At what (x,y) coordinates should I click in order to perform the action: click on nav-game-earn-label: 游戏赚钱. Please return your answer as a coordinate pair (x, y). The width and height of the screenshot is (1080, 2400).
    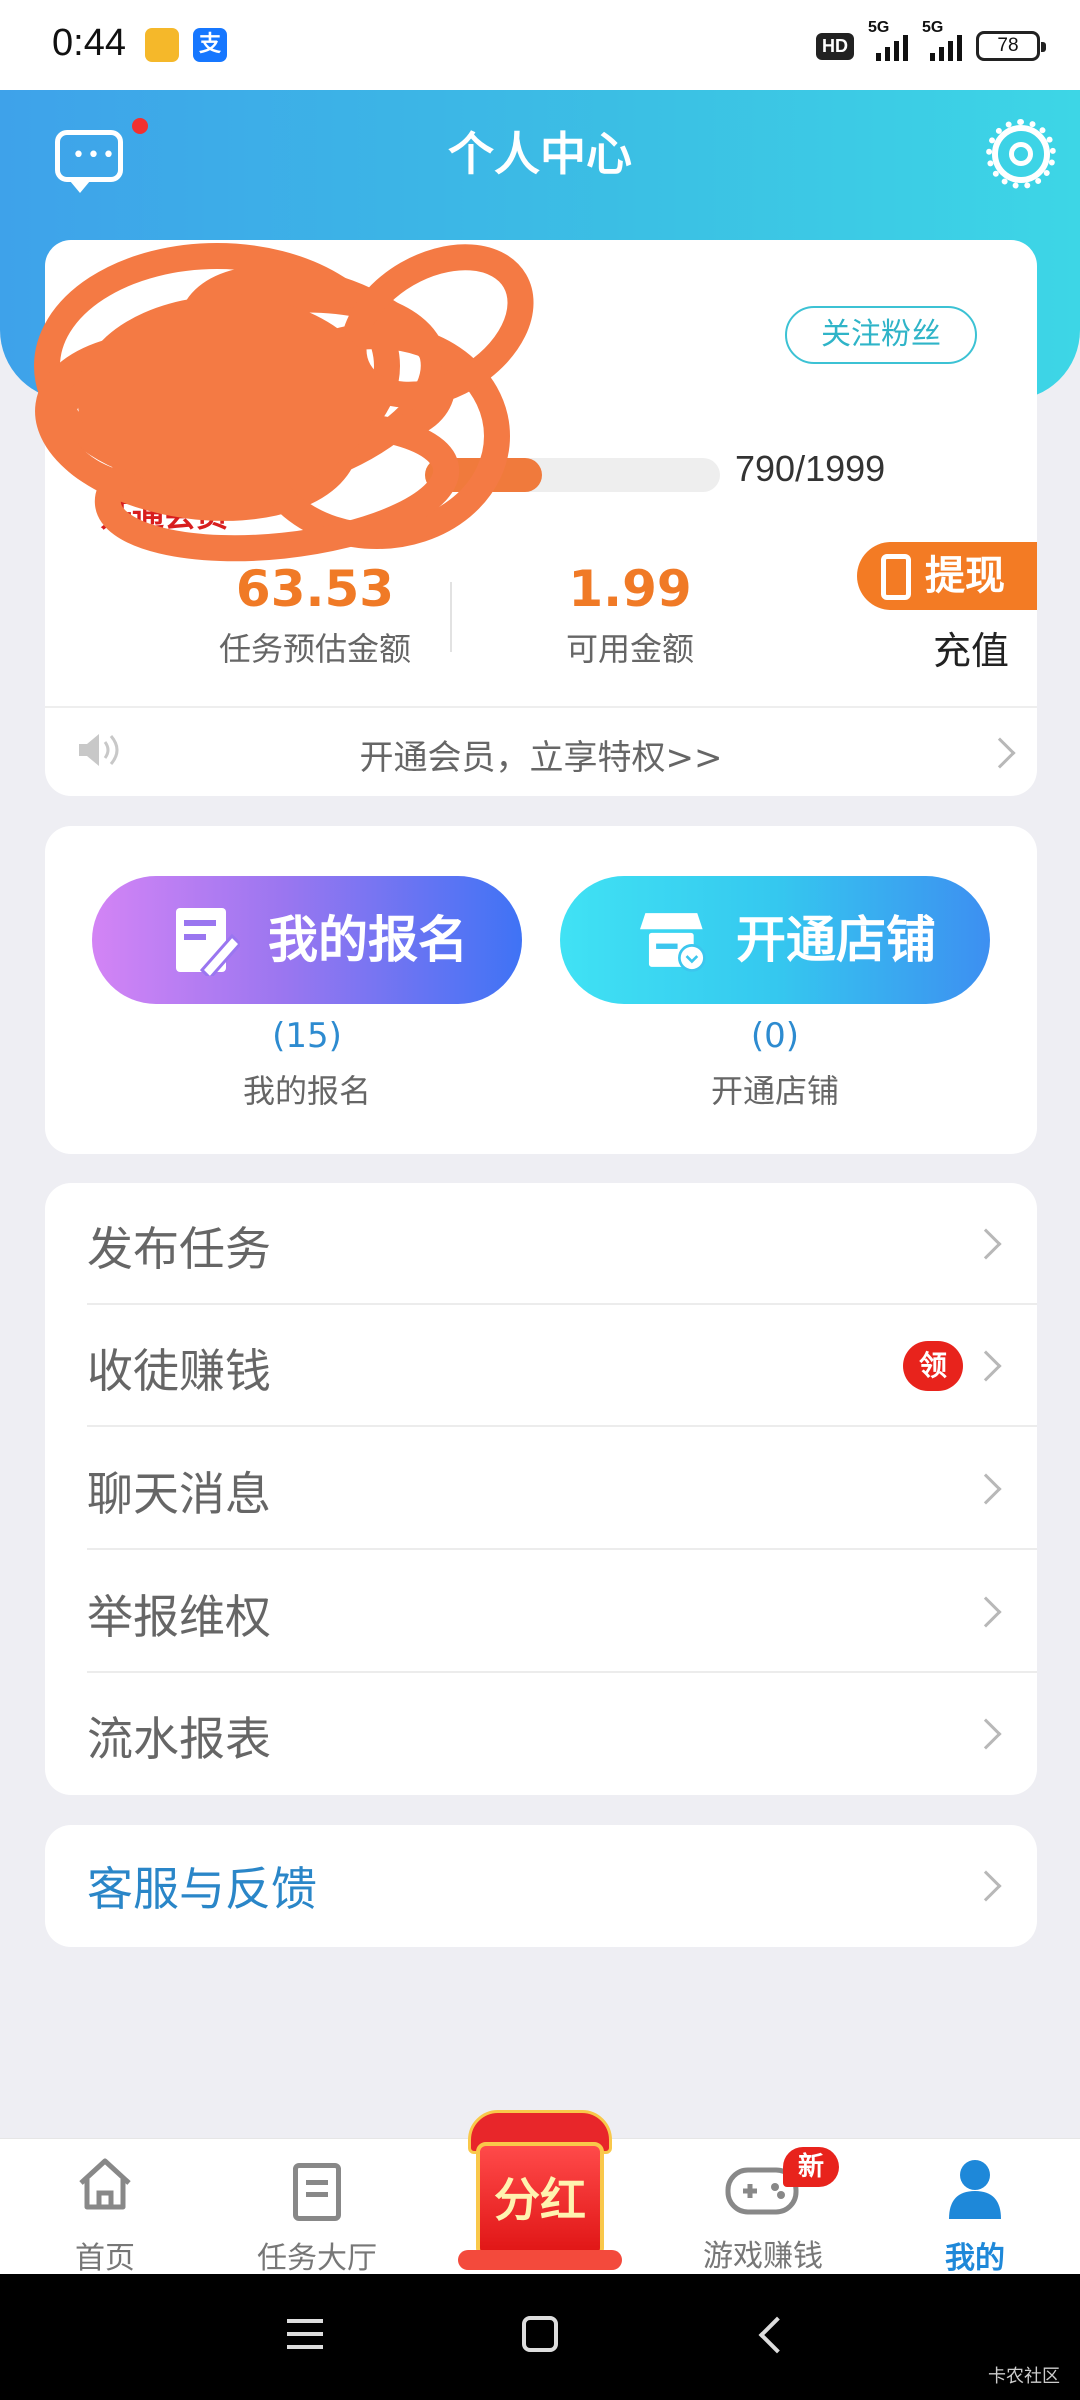
    Looking at the image, I should click on (763, 2256).